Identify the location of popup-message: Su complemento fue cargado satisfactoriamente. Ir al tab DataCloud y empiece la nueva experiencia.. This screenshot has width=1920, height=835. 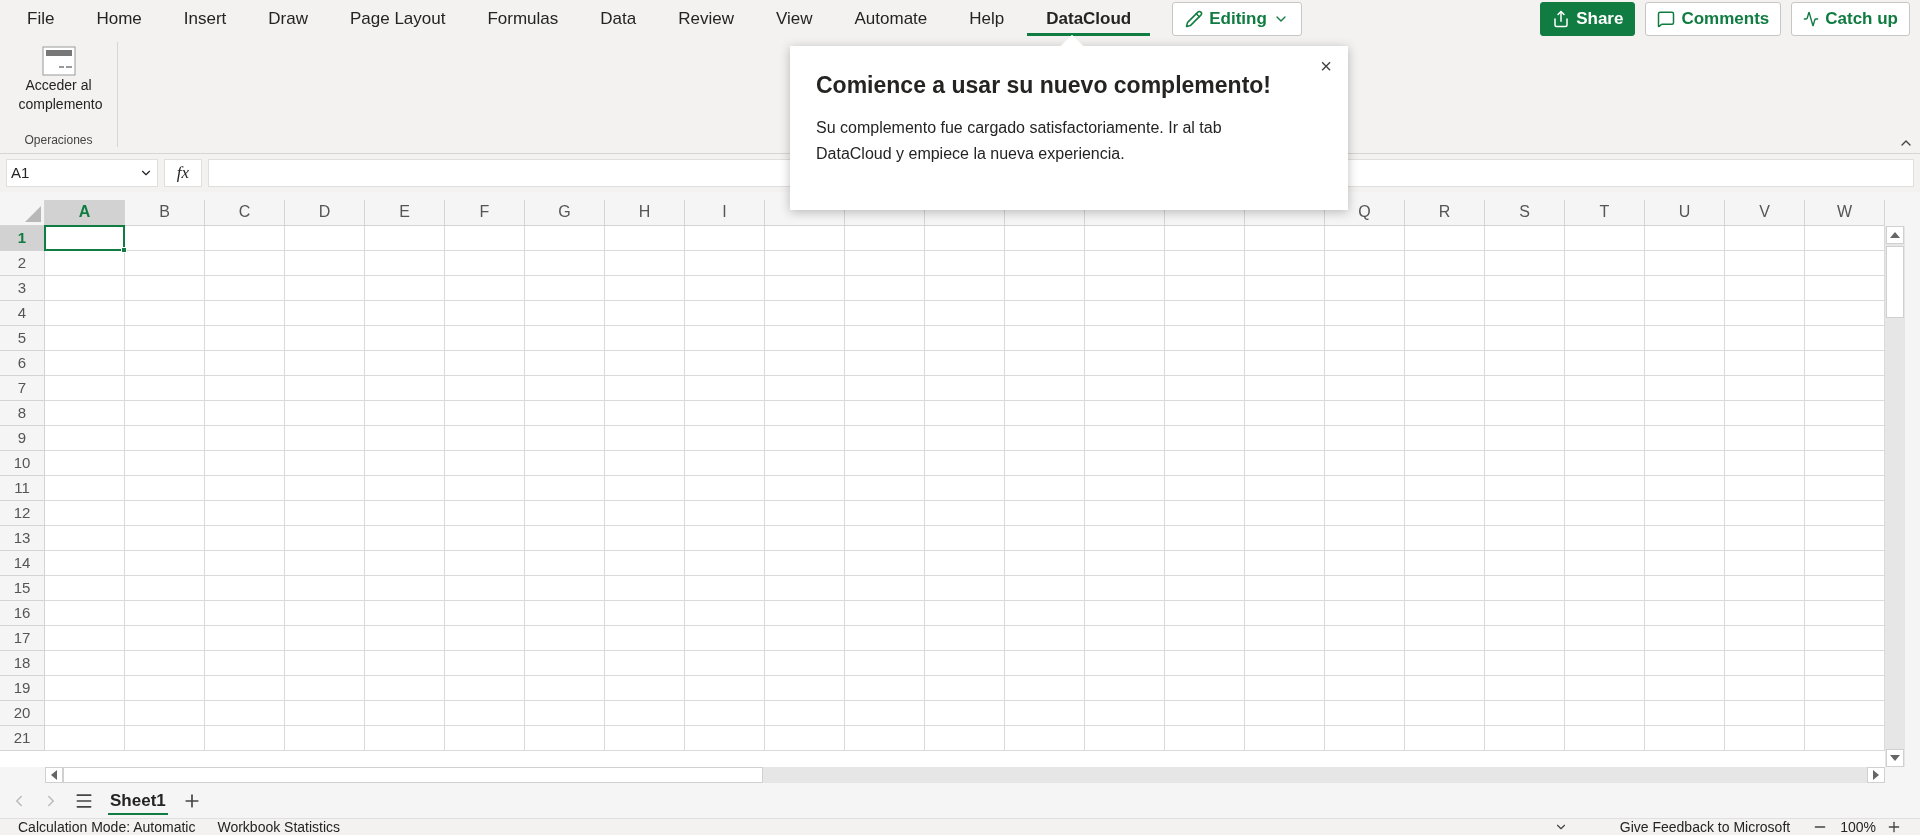
(1019, 141).